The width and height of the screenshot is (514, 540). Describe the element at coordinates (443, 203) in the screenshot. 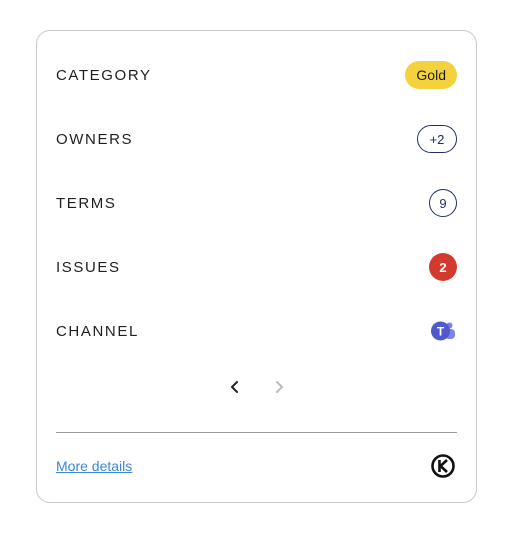

I see `terms-badge: 9` at that location.